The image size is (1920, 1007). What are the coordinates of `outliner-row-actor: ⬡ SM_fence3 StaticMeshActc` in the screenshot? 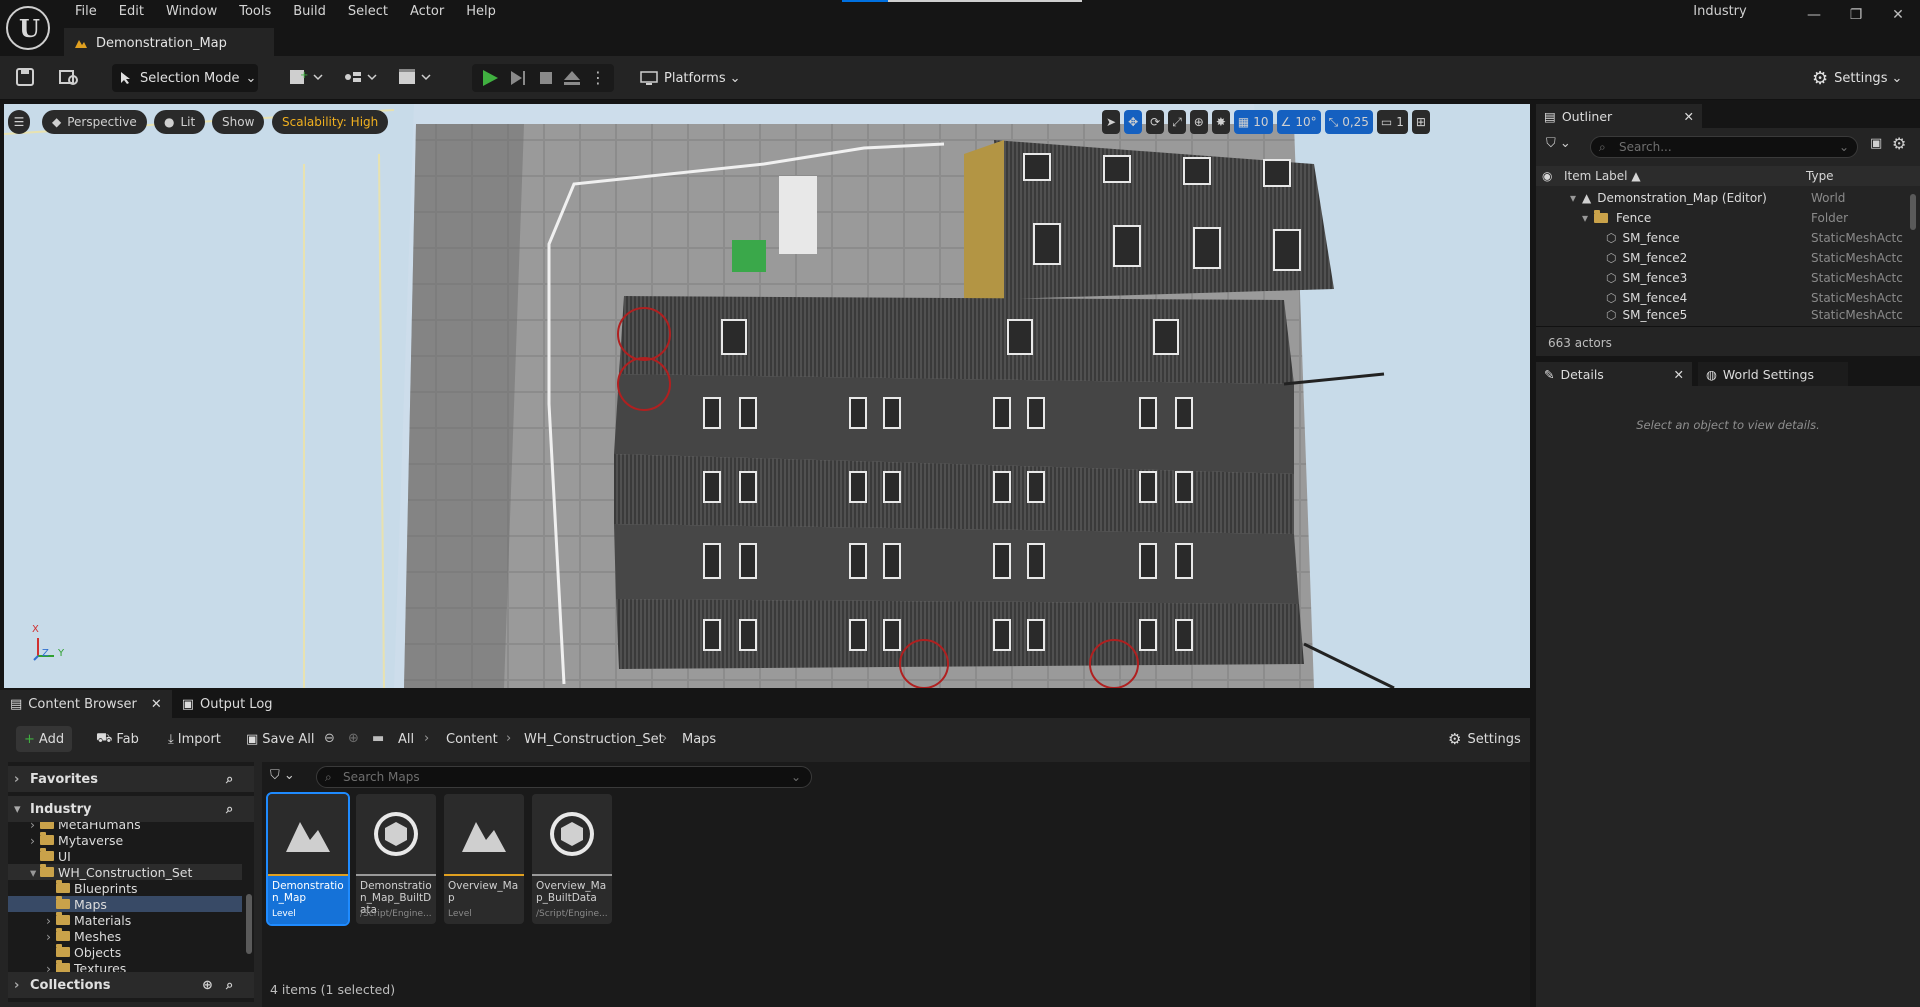 It's located at (1728, 278).